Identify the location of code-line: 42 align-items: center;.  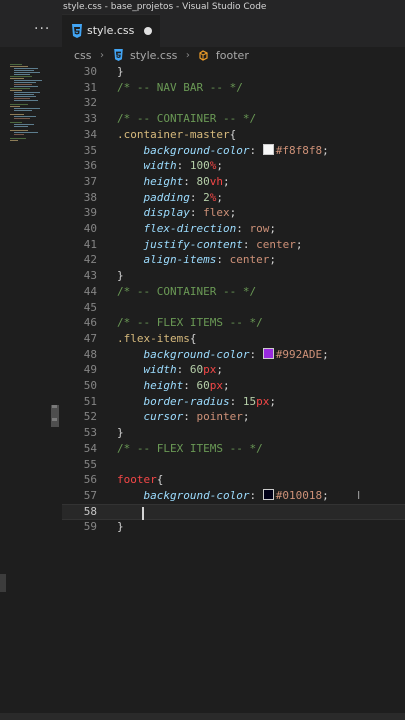
(233, 260).